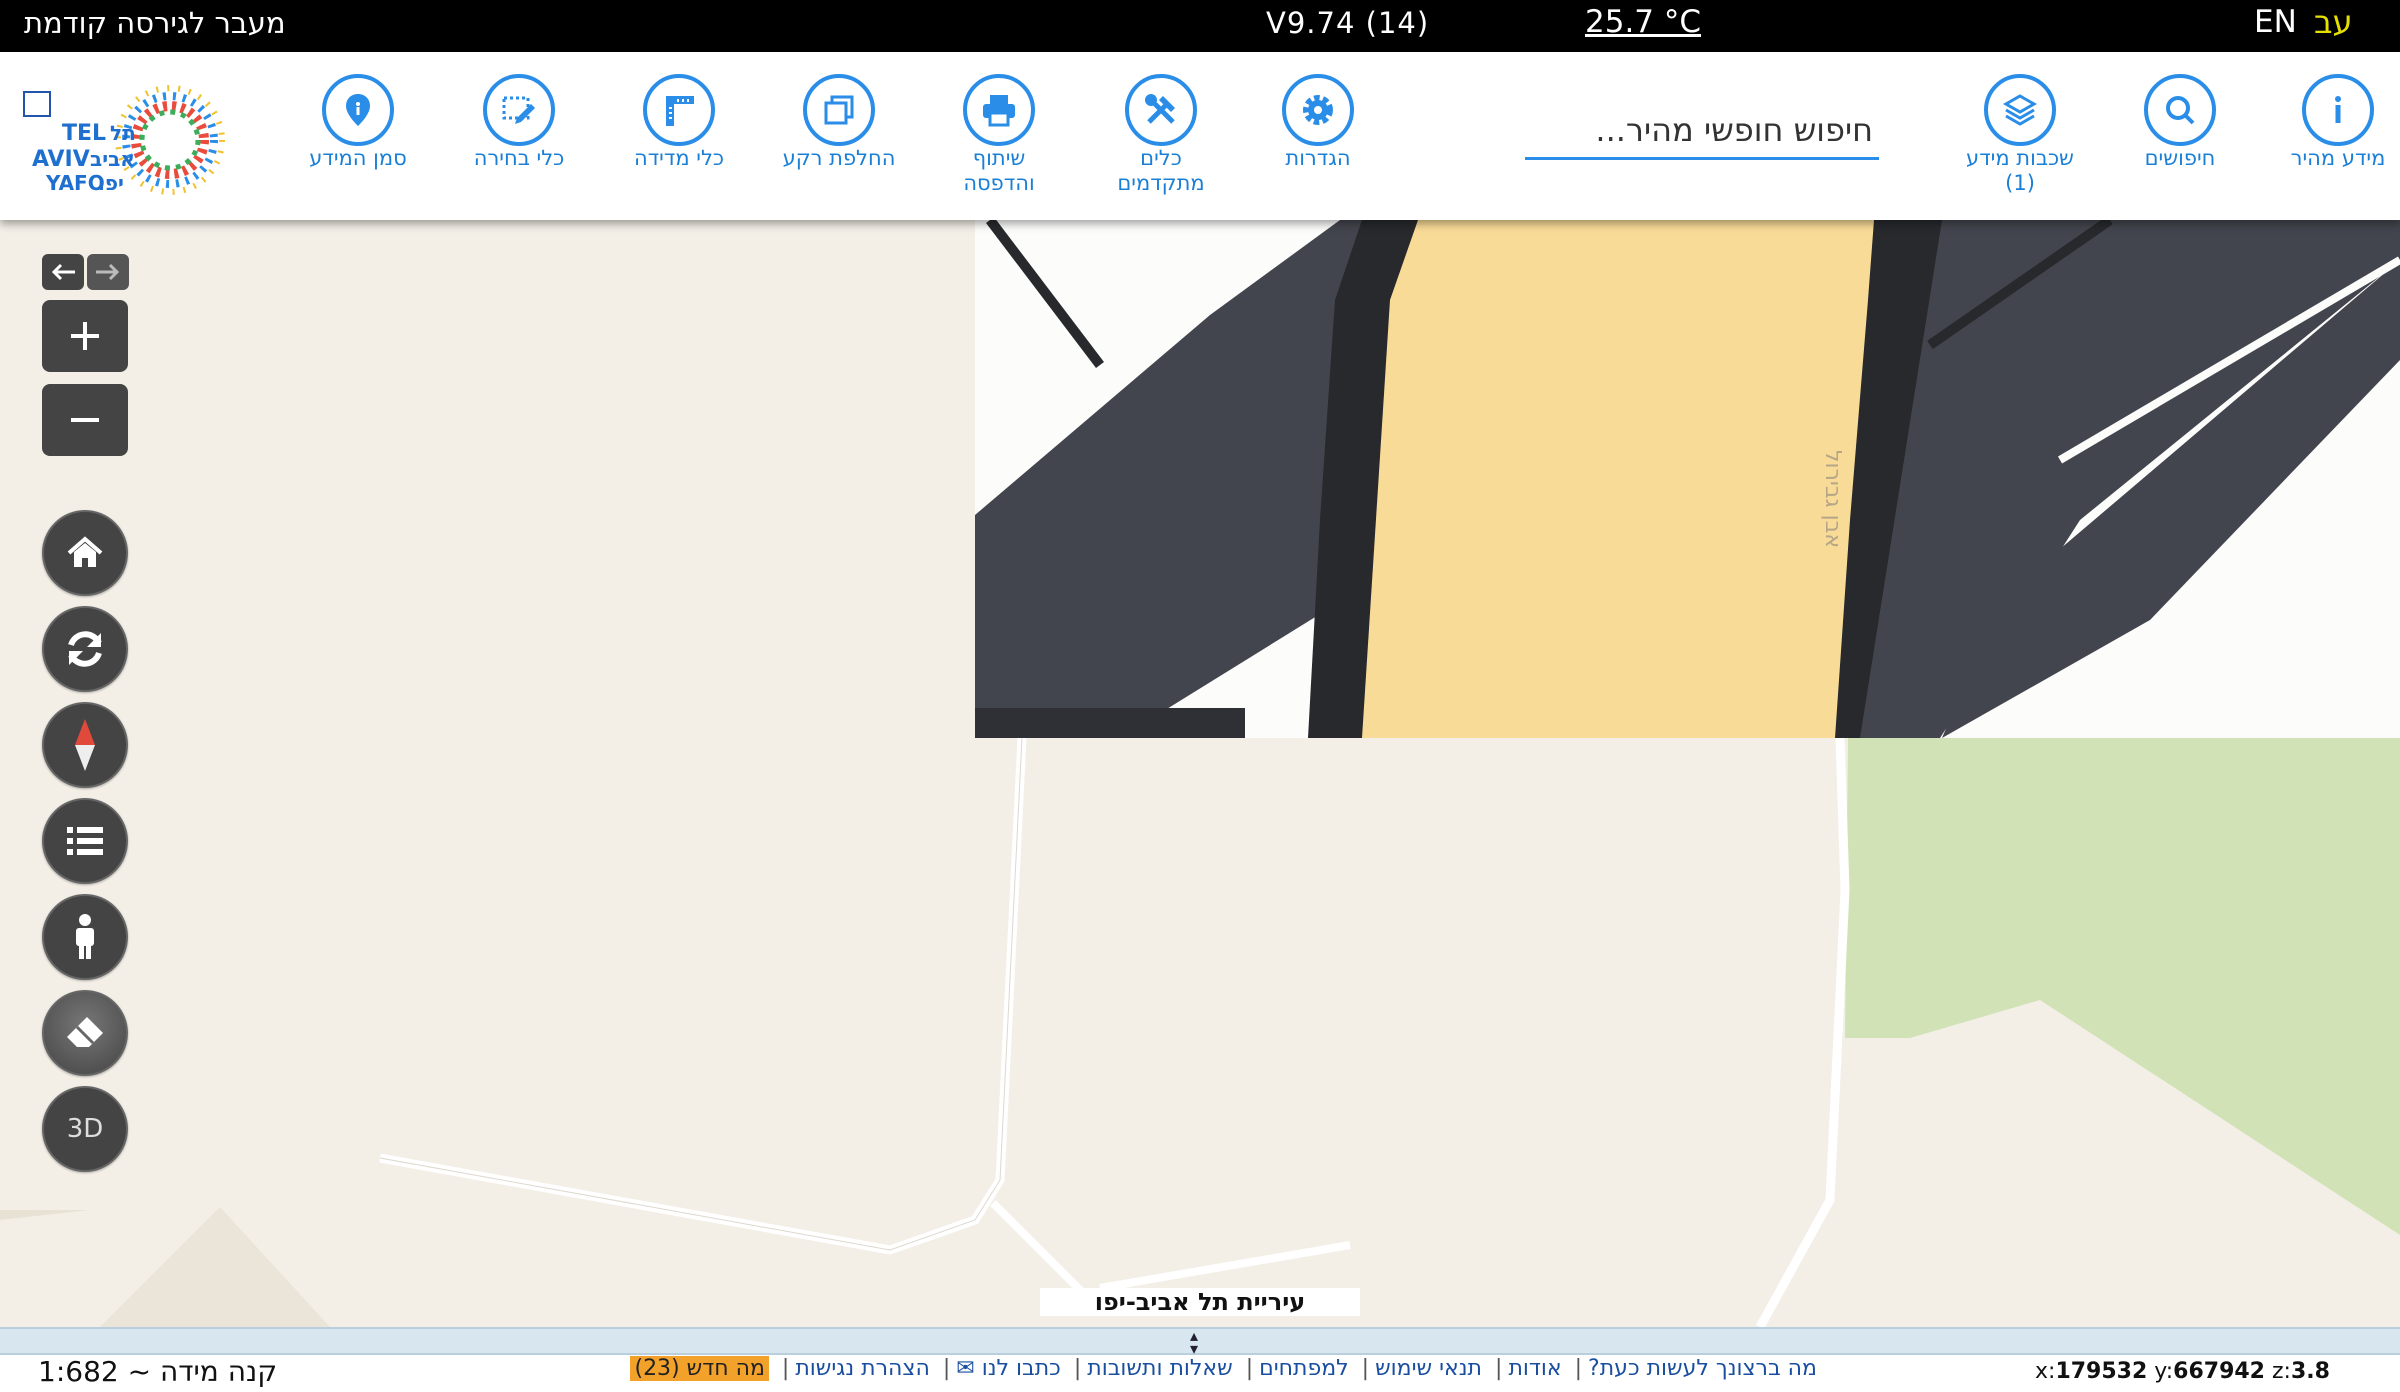 The height and width of the screenshot is (1392, 2400). Describe the element at coordinates (1832, 499) in the screenshot. I see `svg-text: אבן גבירול` at that location.